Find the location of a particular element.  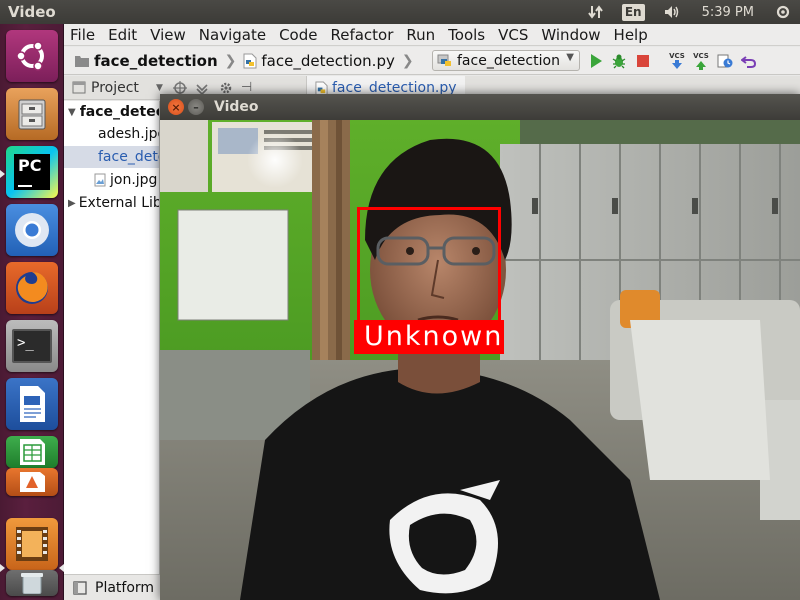

expand-arrow-icon: ▶ is located at coordinates (72, 203).